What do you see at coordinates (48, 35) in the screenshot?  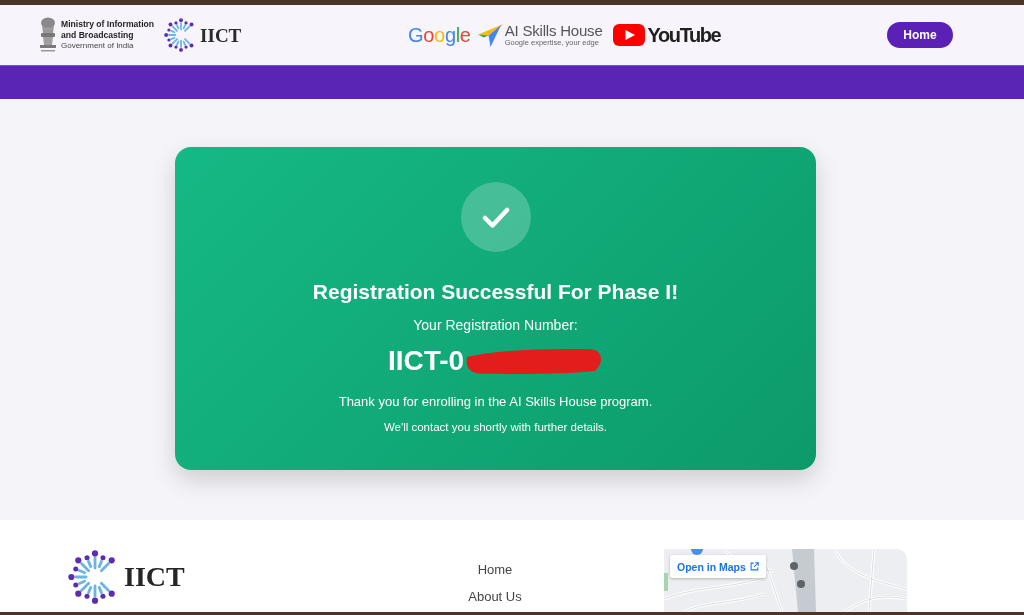 I see `emblem-icon` at bounding box center [48, 35].